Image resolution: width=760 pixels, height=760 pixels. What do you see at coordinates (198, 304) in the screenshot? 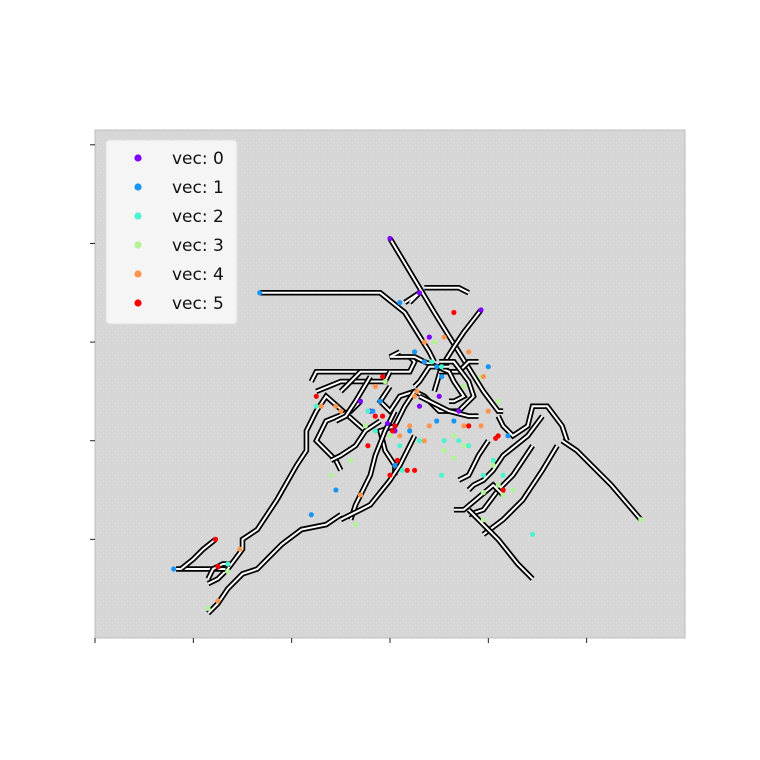
I see `legend-label-5: vec: 5` at bounding box center [198, 304].